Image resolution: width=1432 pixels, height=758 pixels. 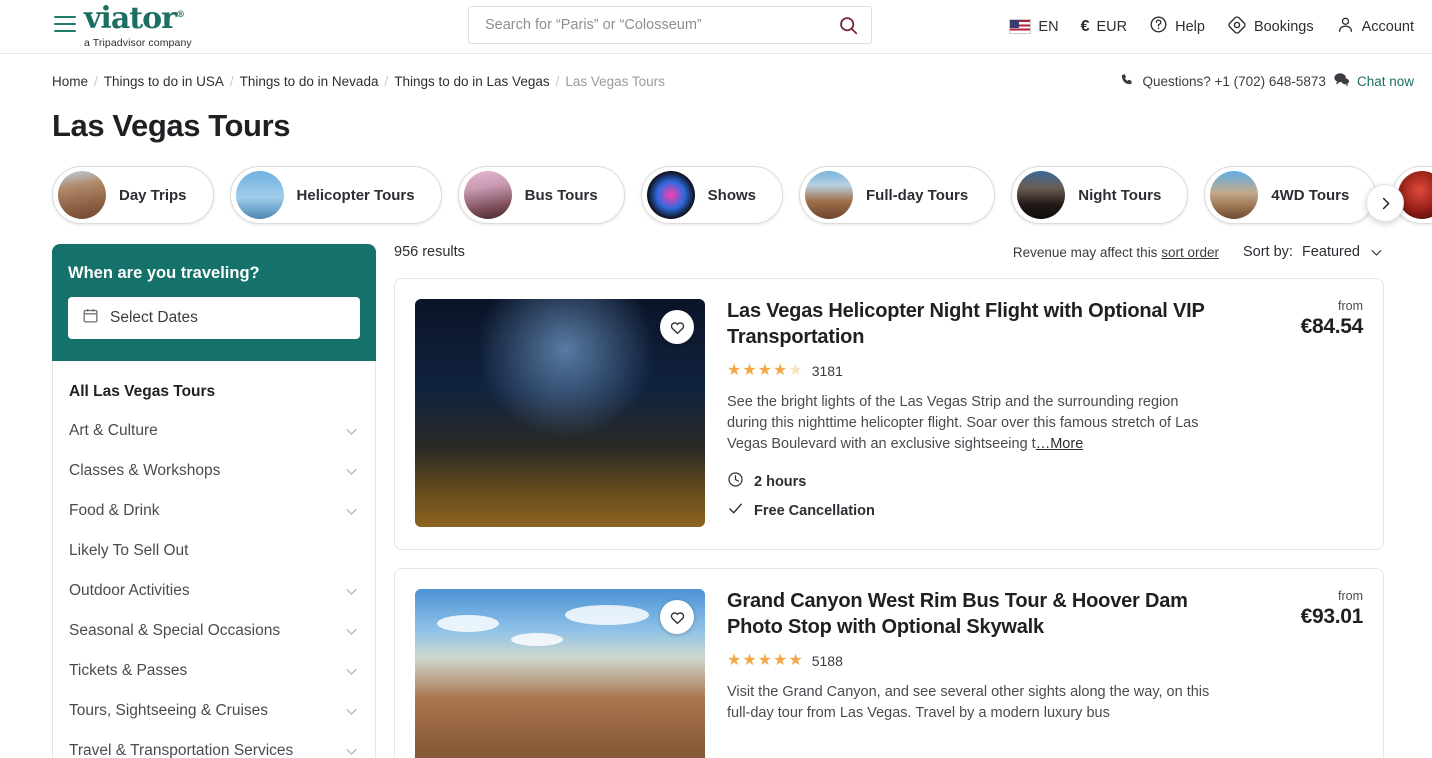 I want to click on bookings-link: Bookings, so click(x=1270, y=27).